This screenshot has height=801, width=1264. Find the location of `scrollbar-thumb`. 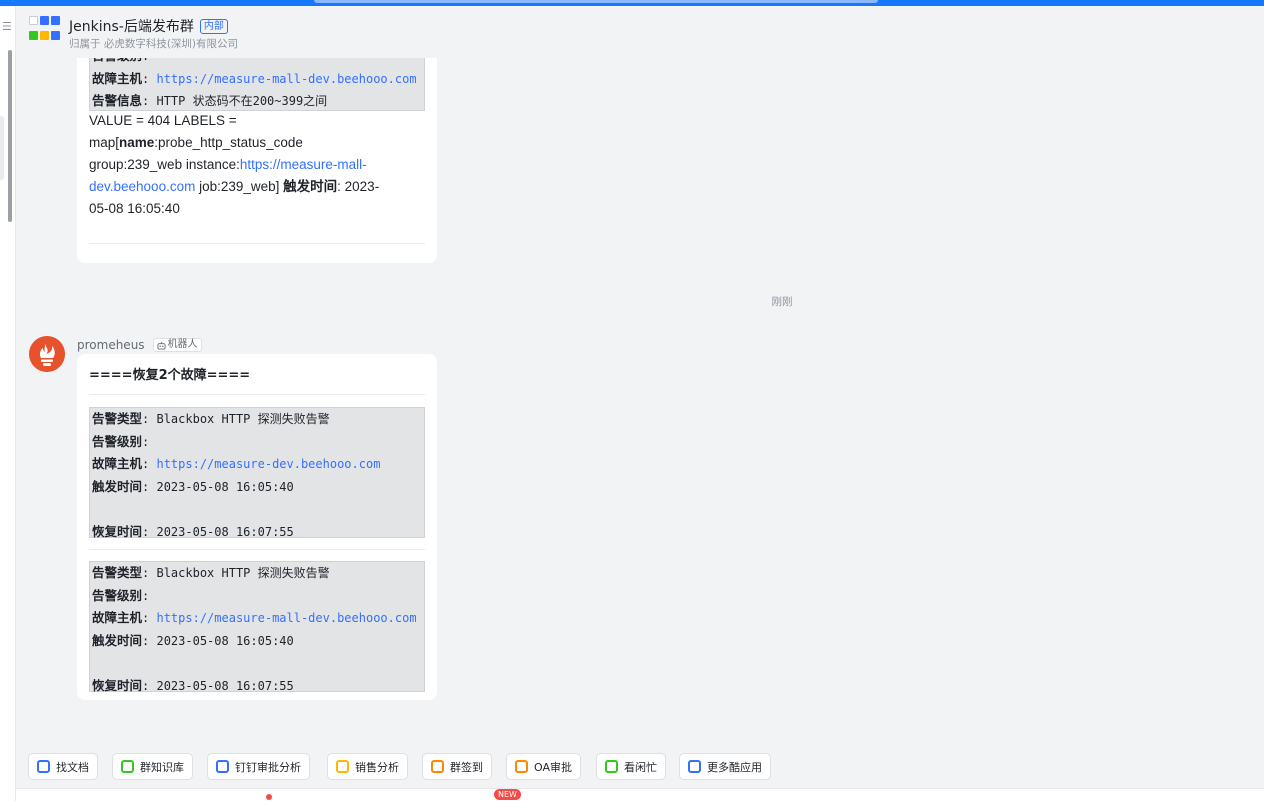

scrollbar-thumb is located at coordinates (10, 136).